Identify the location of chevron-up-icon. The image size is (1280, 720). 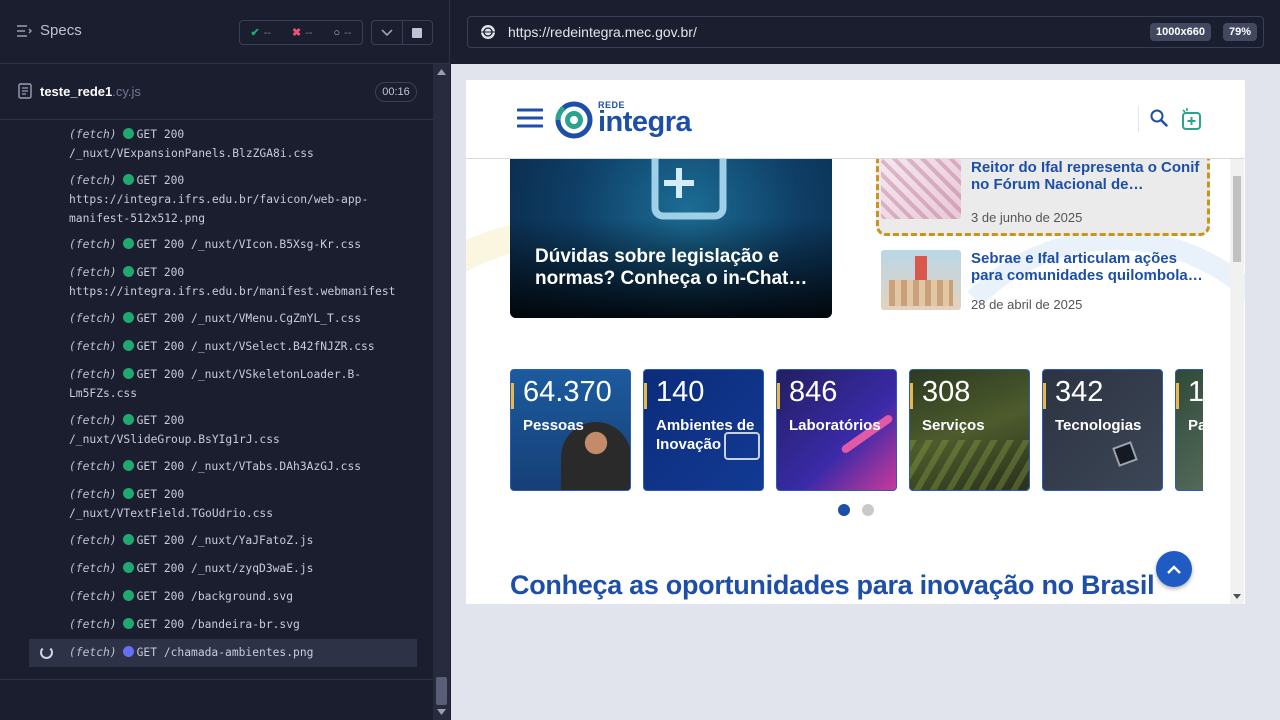
(1174, 569).